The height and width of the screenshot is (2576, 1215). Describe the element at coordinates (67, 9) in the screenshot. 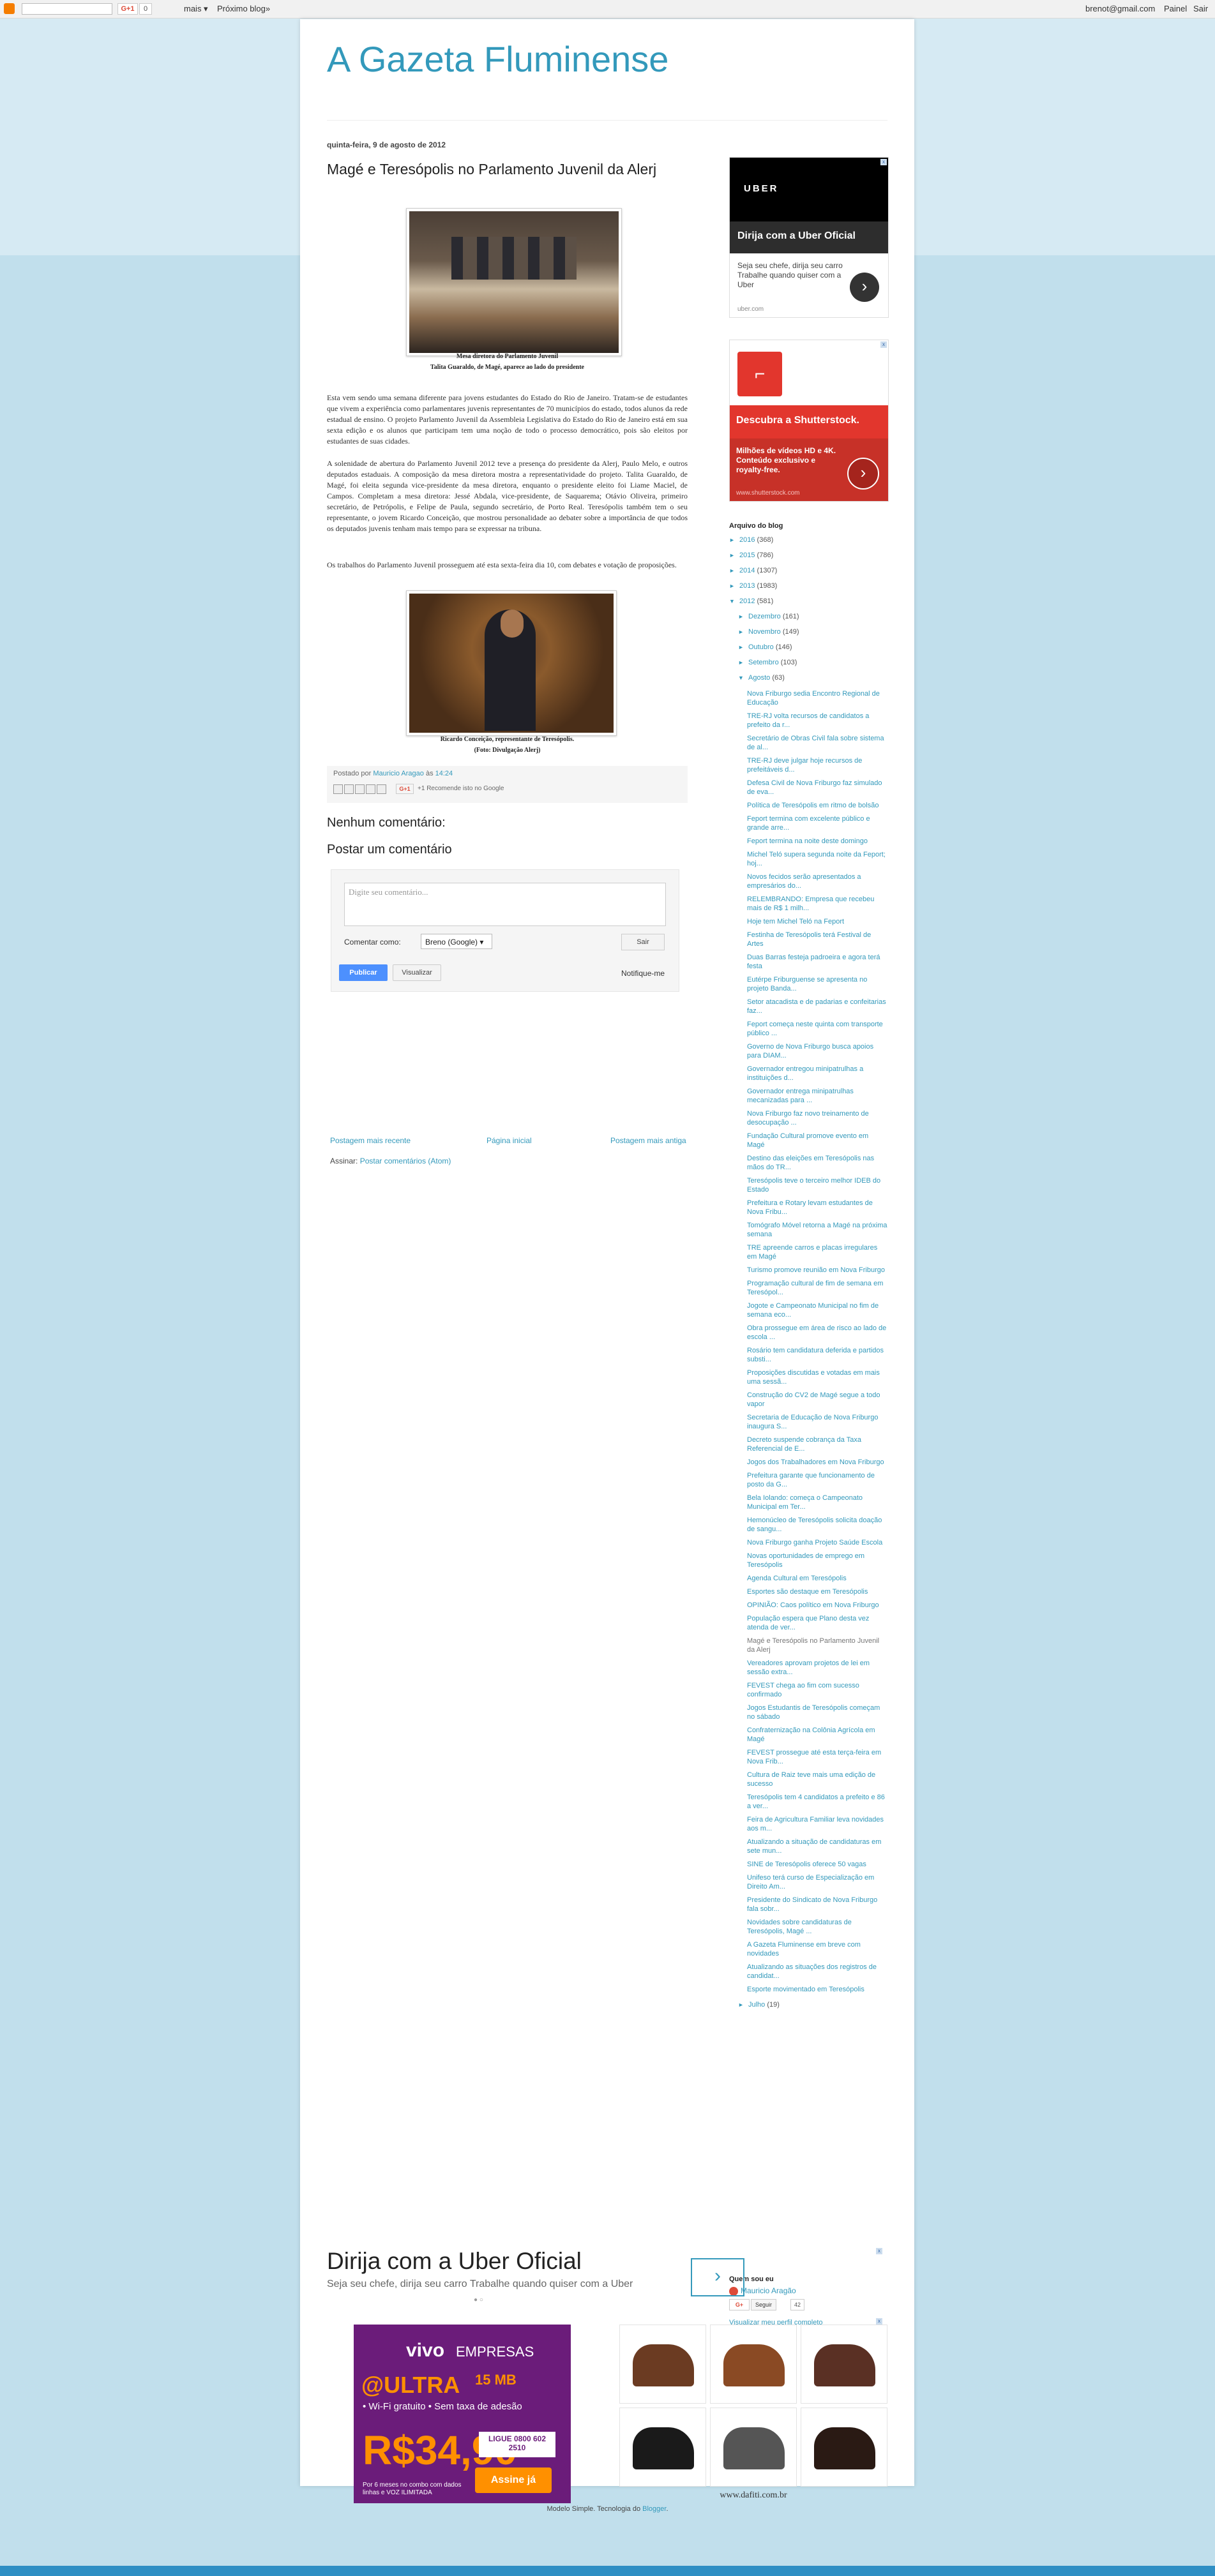

I see `navbar-search-input` at that location.